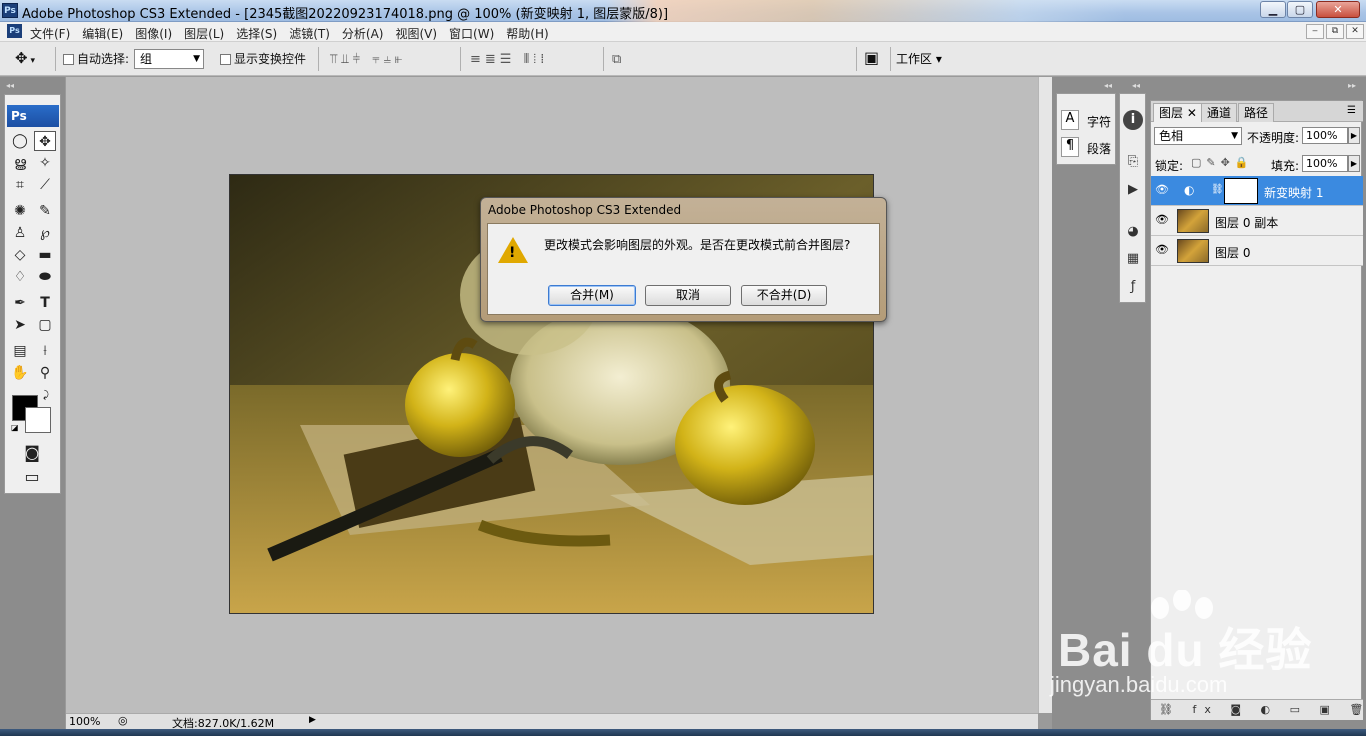  What do you see at coordinates (1070, 120) in the screenshot?
I see `character-icon: A` at bounding box center [1070, 120].